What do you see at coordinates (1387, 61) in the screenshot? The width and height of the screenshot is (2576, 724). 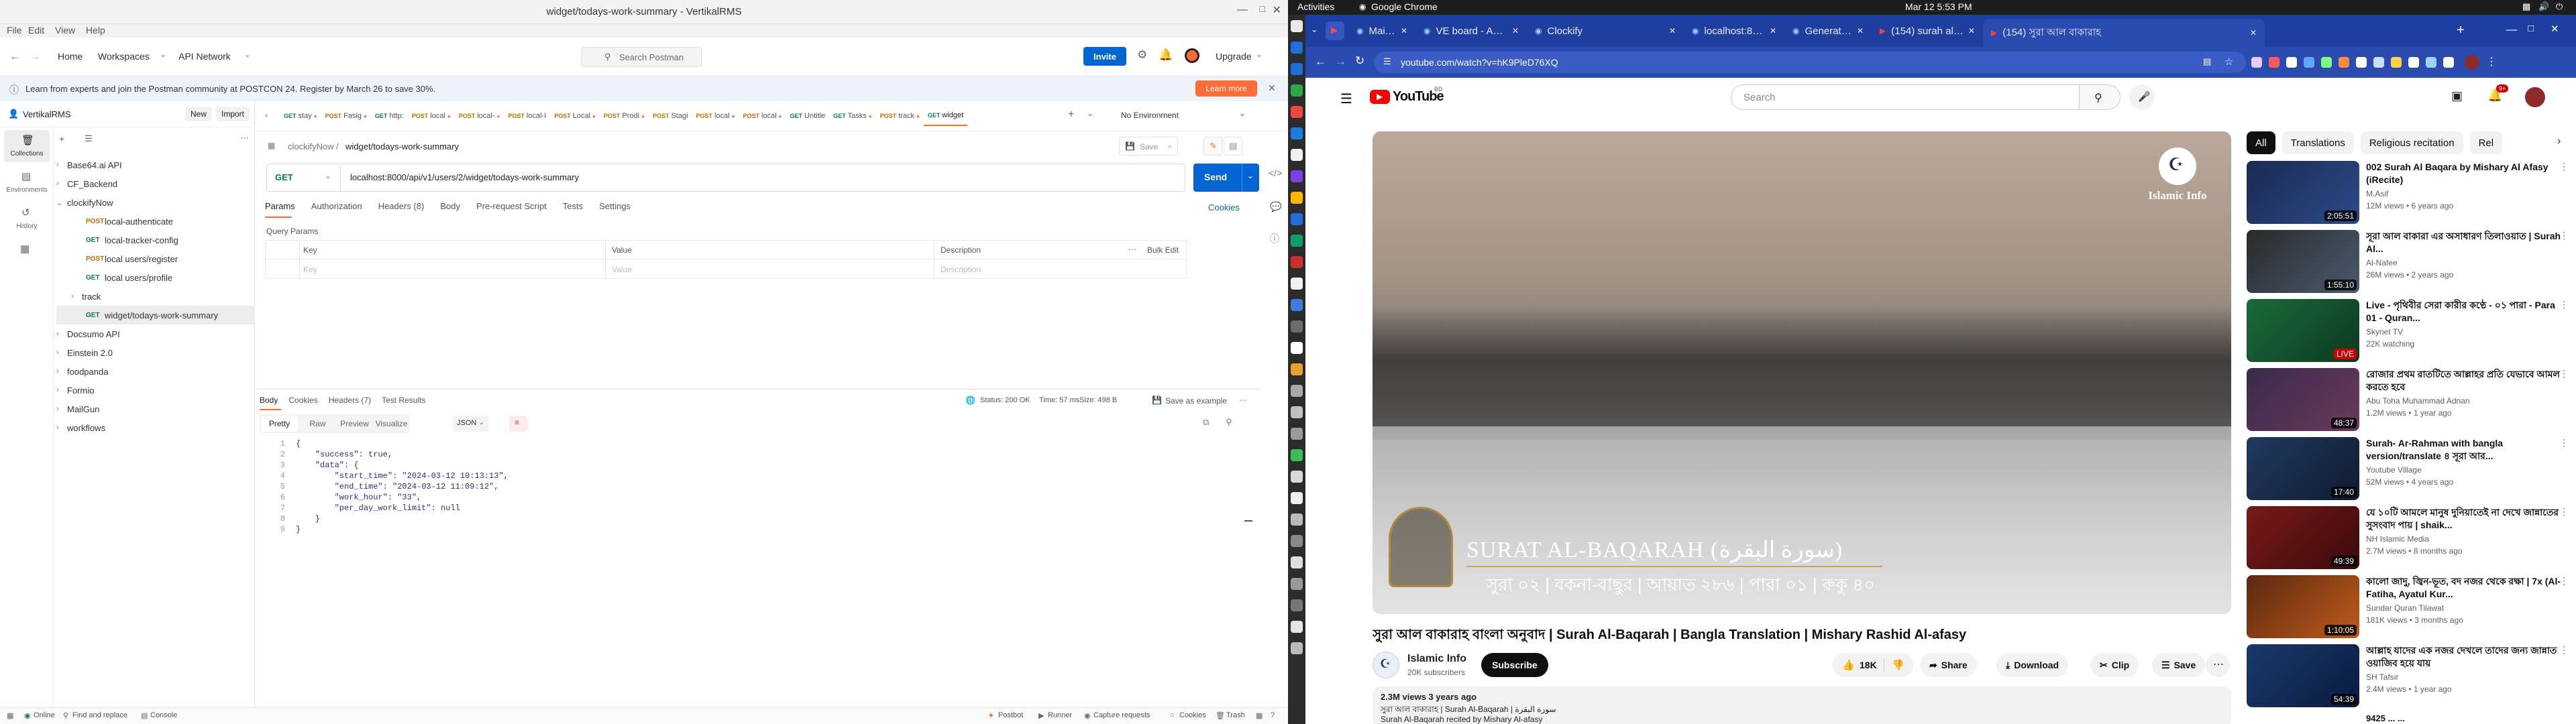 I see `site-info-icon: ☰` at bounding box center [1387, 61].